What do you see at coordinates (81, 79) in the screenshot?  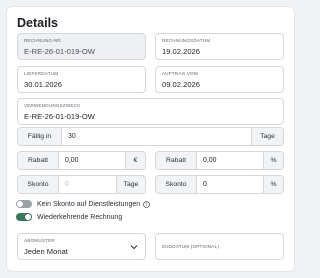 I see `delivery-date-field: LIEFERDATUM 30.01.2026` at bounding box center [81, 79].